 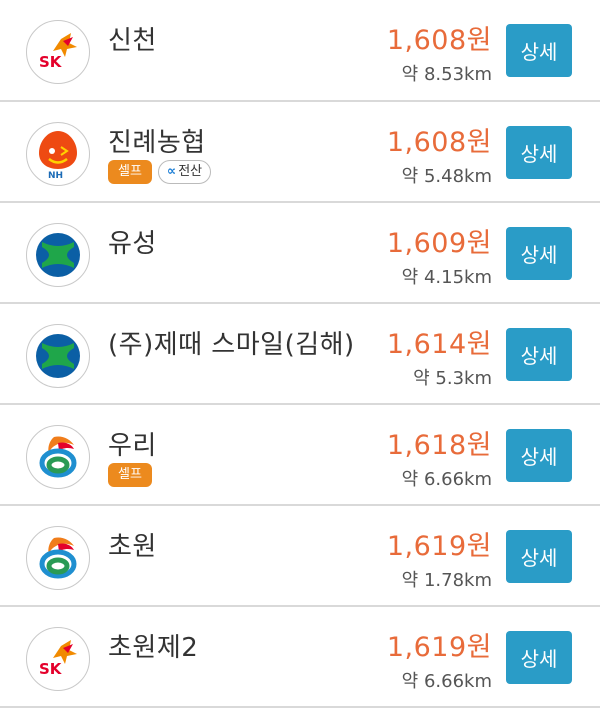 I want to click on station-price: 1,618원, so click(x=439, y=445).